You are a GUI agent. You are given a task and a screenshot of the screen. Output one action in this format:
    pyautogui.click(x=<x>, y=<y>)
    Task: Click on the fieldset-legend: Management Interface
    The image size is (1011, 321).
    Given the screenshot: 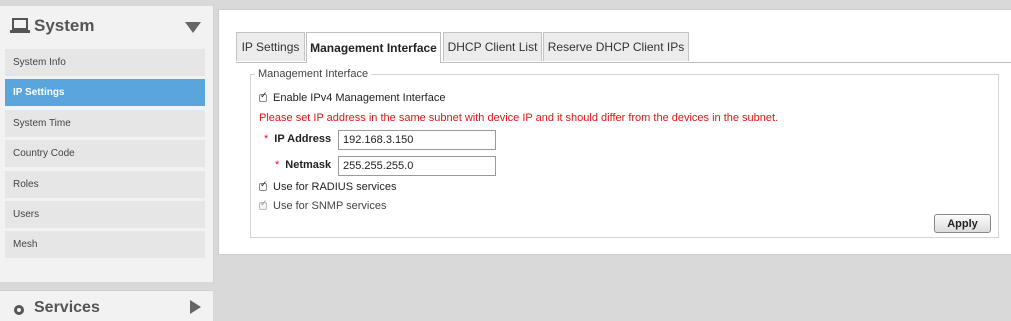 What is the action you would take?
    pyautogui.click(x=313, y=74)
    